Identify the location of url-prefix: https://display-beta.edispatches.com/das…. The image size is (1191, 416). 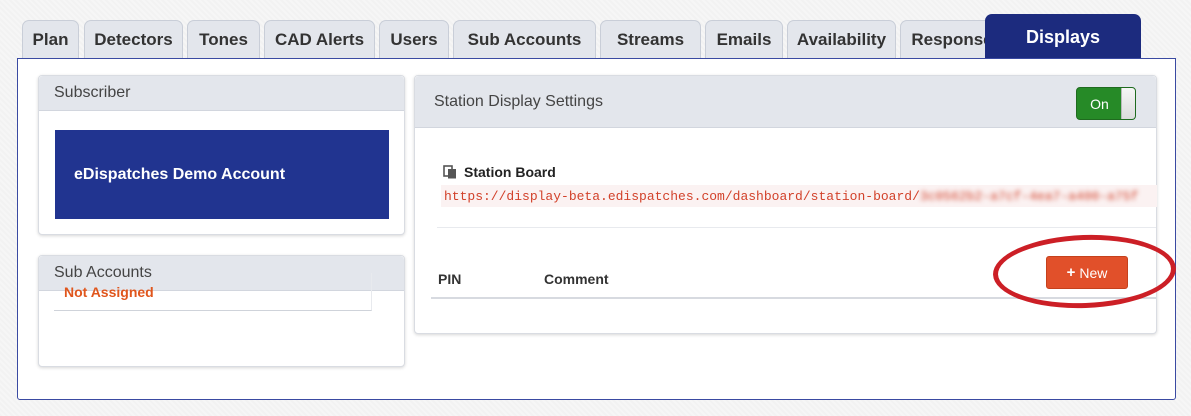
(682, 196).